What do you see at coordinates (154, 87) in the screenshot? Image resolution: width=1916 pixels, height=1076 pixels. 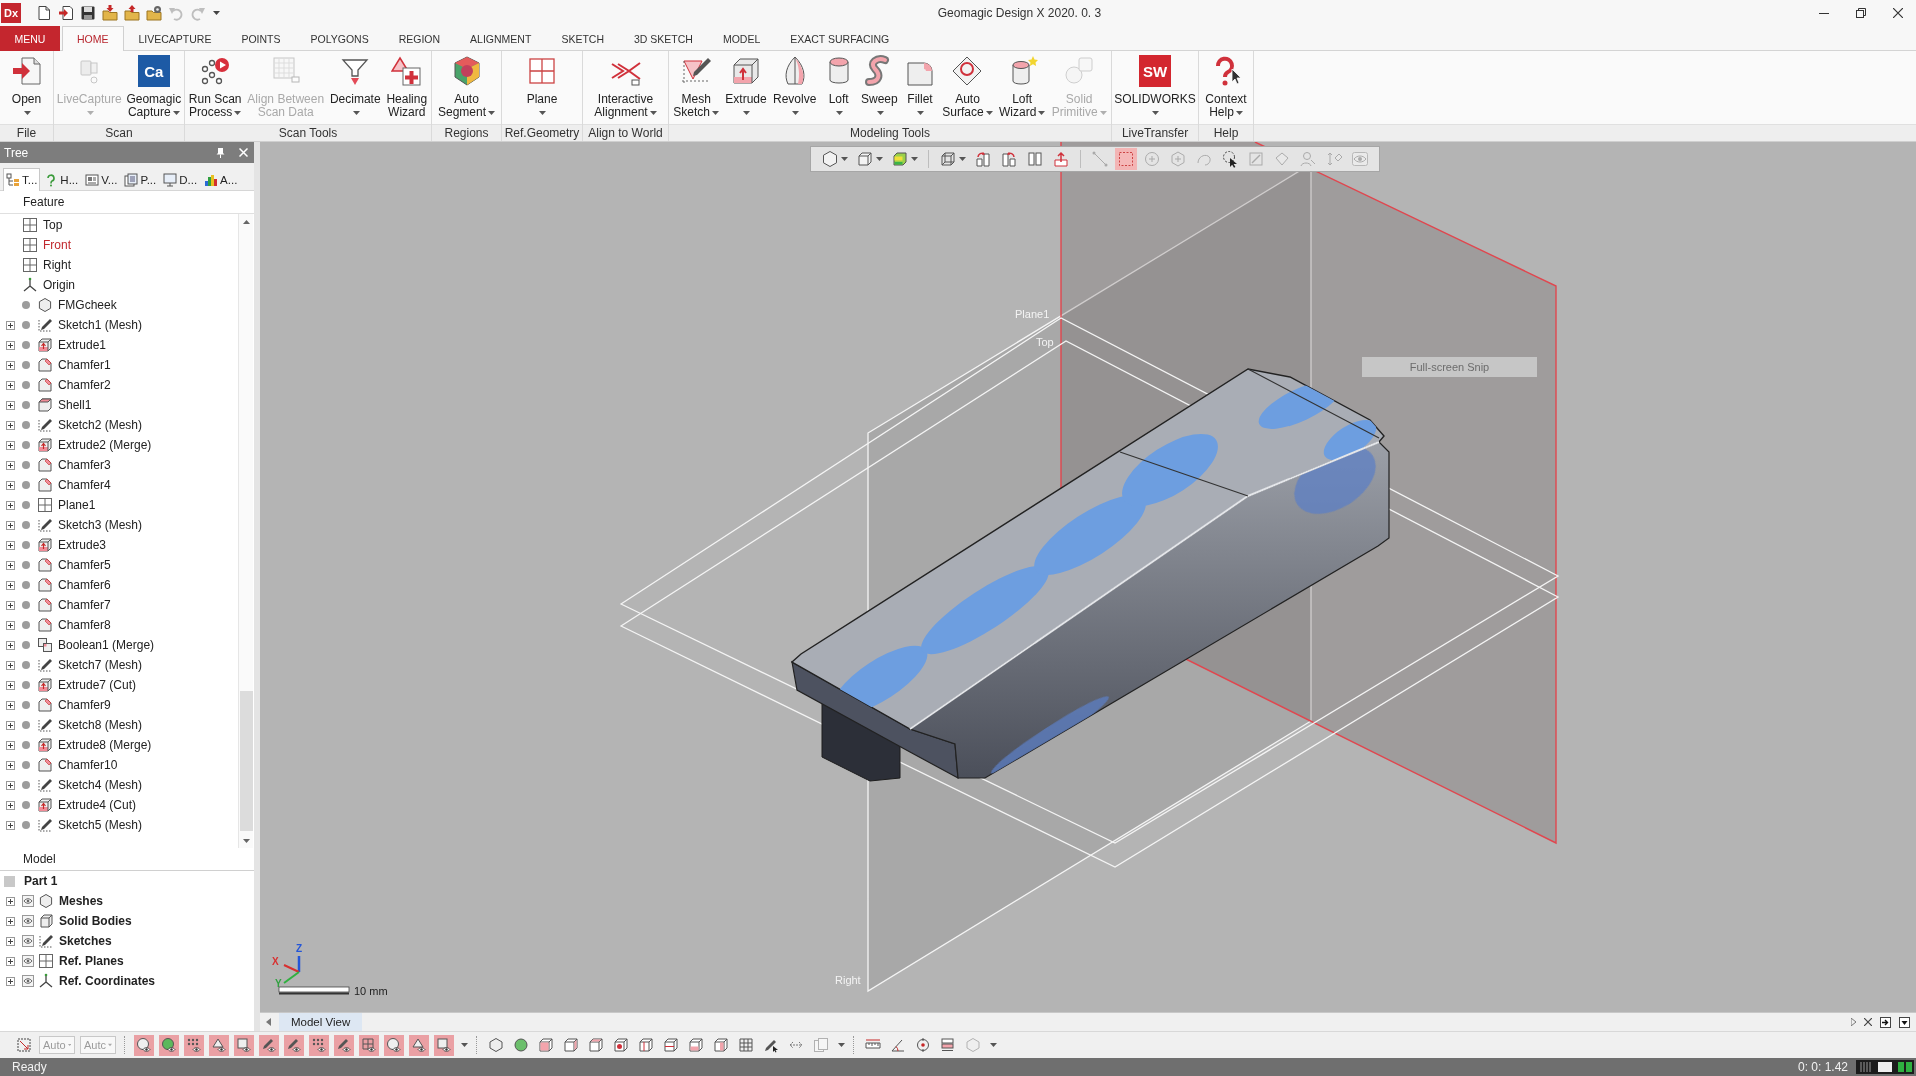 I see `ribbon-button: Ca Geomagic Capture` at bounding box center [154, 87].